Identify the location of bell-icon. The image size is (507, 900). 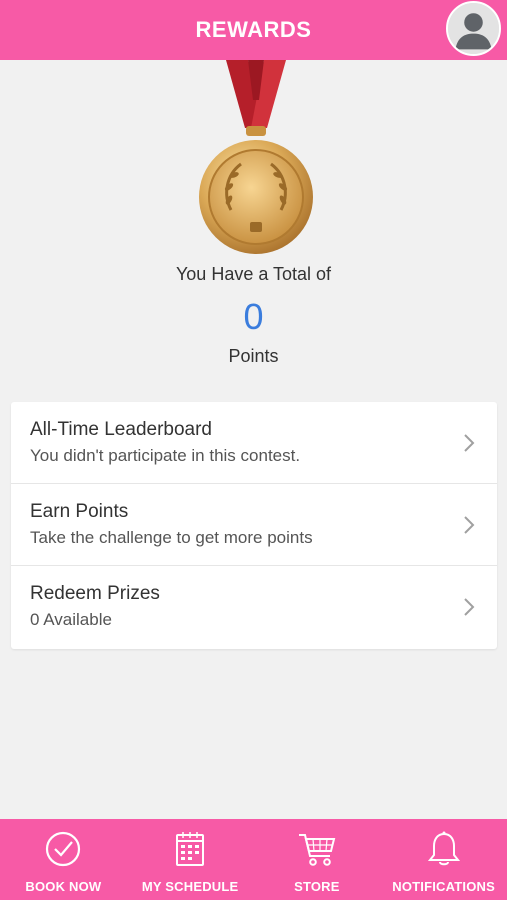
(443, 848).